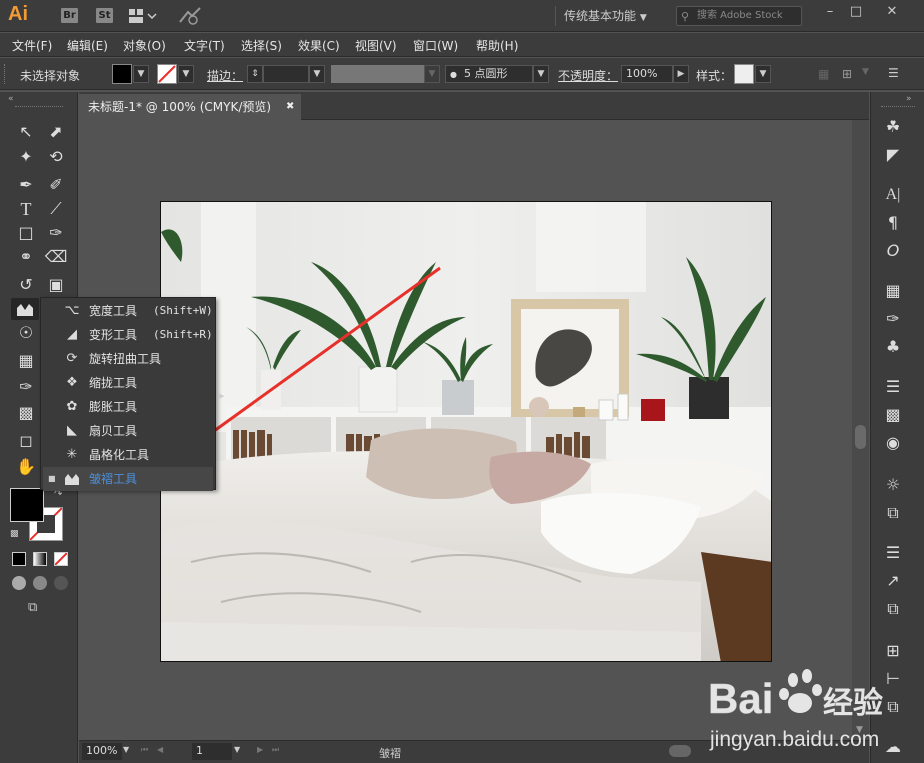  Describe the element at coordinates (26, 157) in the screenshot. I see `magic-wand-tool-icon: ✦` at that location.